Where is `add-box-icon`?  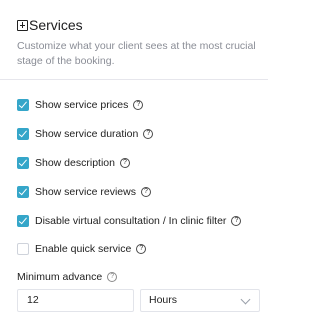
add-box-icon is located at coordinates (22, 25).